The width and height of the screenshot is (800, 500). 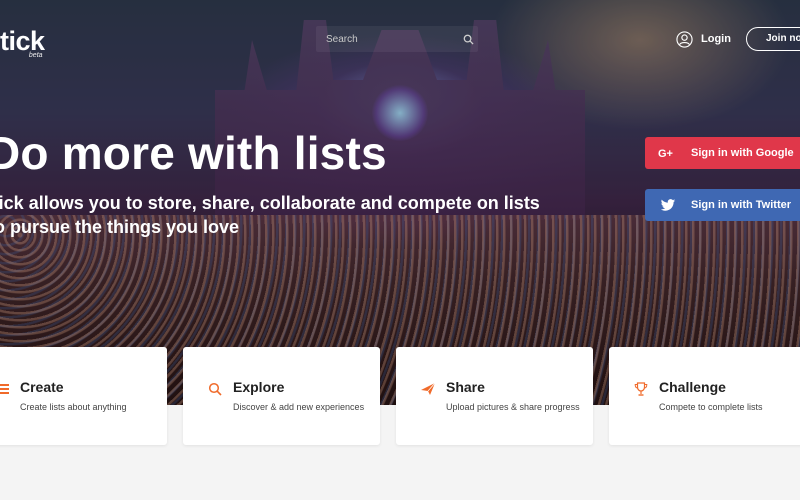 What do you see at coordinates (742, 153) in the screenshot?
I see `google-signin-label: Sign in with Google` at bounding box center [742, 153].